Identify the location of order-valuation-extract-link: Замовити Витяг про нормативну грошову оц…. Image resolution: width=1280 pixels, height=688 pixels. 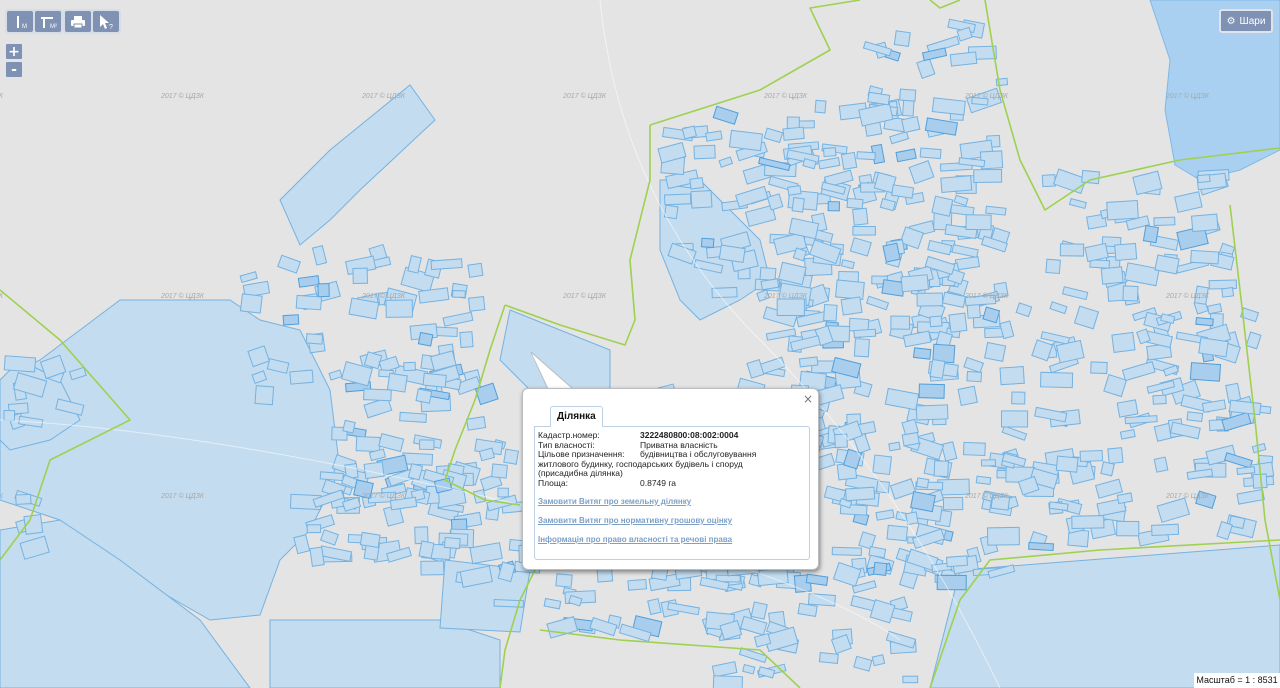
(672, 520).